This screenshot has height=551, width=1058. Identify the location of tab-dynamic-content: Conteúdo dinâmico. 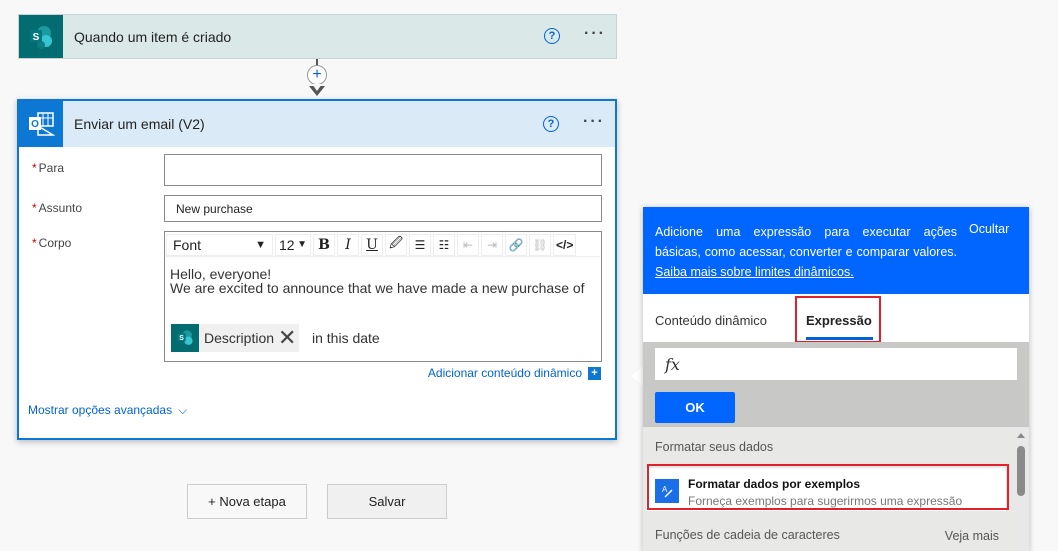
(711, 320).